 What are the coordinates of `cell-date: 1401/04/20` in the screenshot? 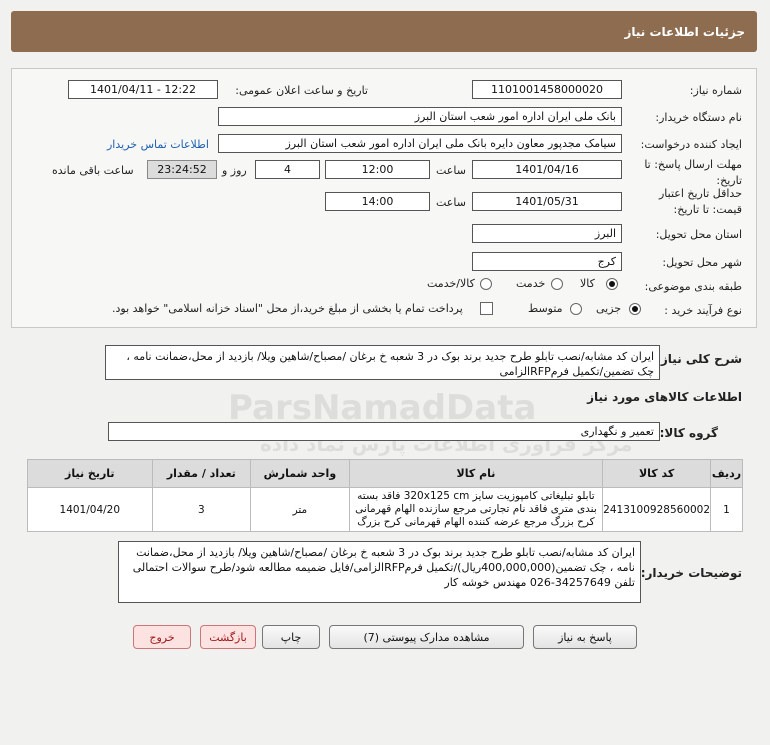 It's located at (90, 509).